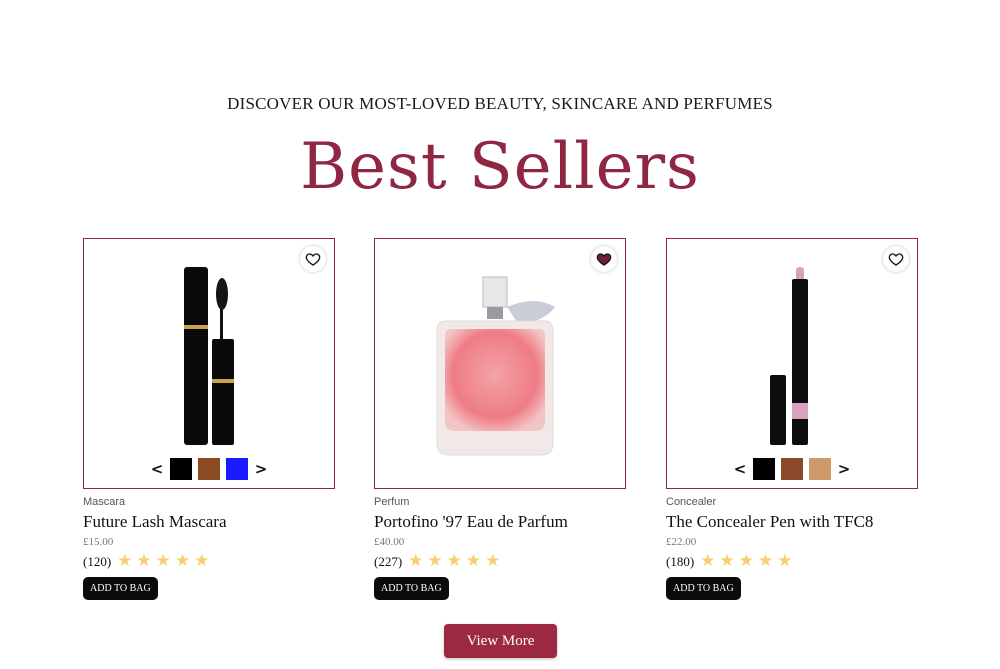  Describe the element at coordinates (500, 167) in the screenshot. I see `page-title: Best Sellers` at that location.